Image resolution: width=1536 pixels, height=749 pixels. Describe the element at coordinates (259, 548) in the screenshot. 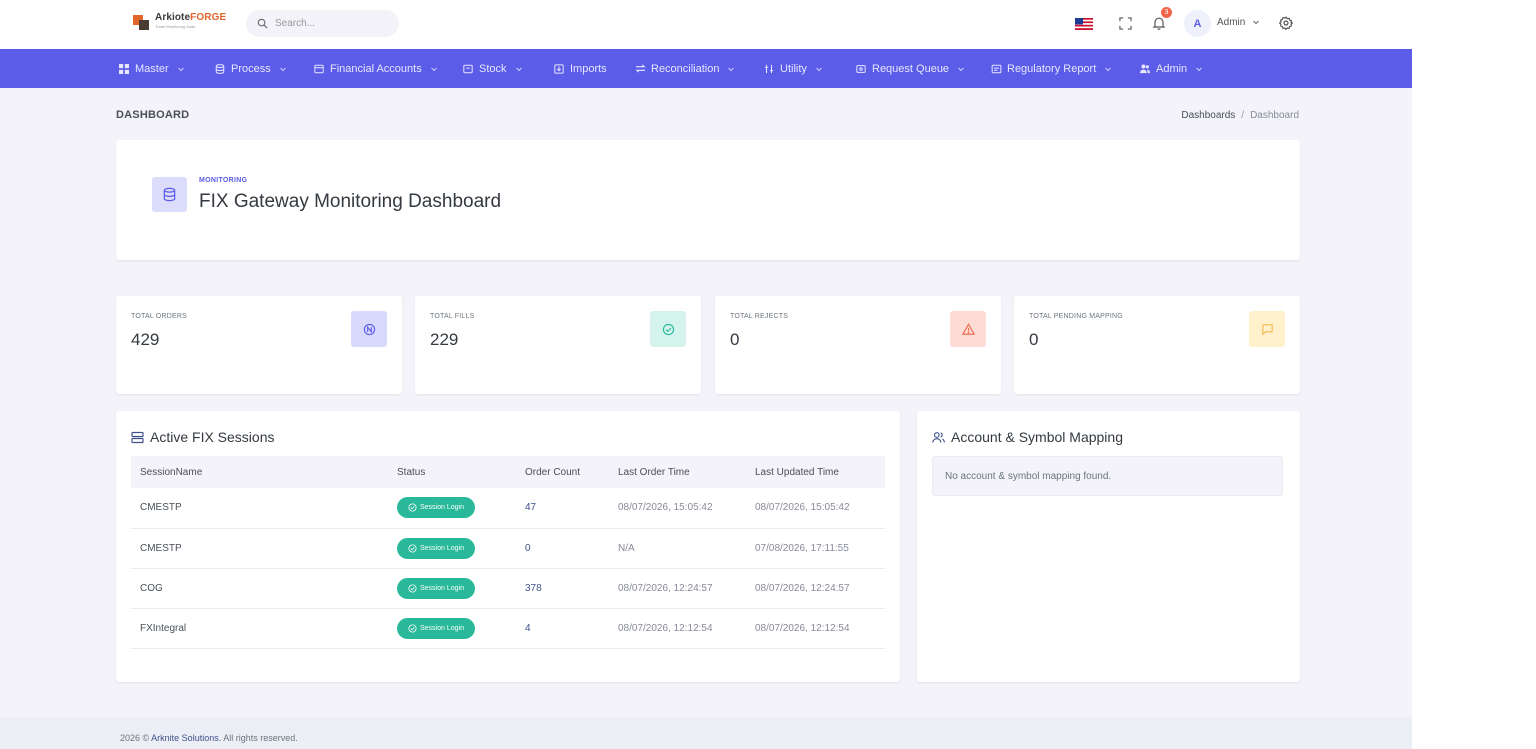

I see `session-name: CMESTP` at that location.